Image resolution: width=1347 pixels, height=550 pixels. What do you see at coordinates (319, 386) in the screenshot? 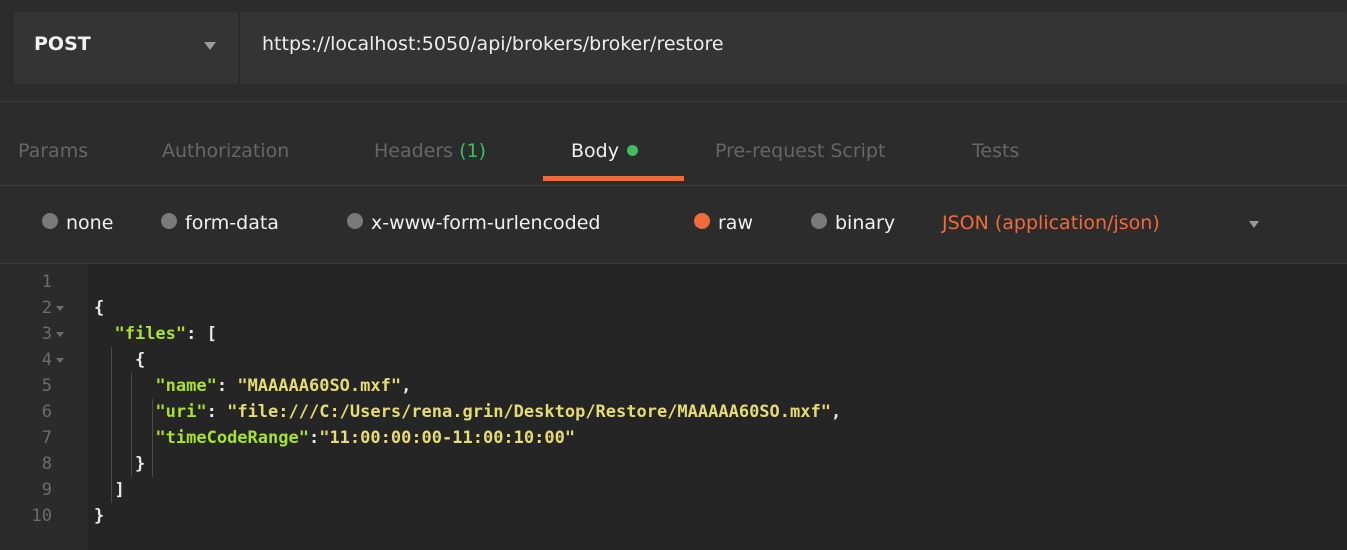
I see `json-string: "MAAAAA60SO.mxf"` at bounding box center [319, 386].